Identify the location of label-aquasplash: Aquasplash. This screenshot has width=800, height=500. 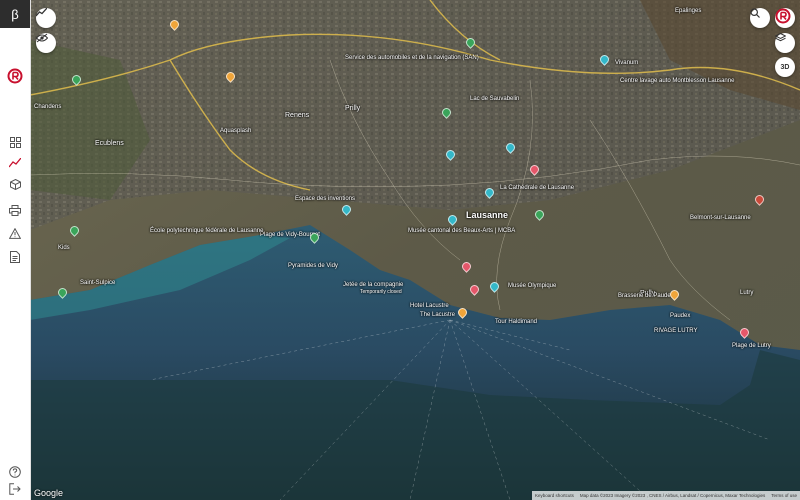
(236, 131).